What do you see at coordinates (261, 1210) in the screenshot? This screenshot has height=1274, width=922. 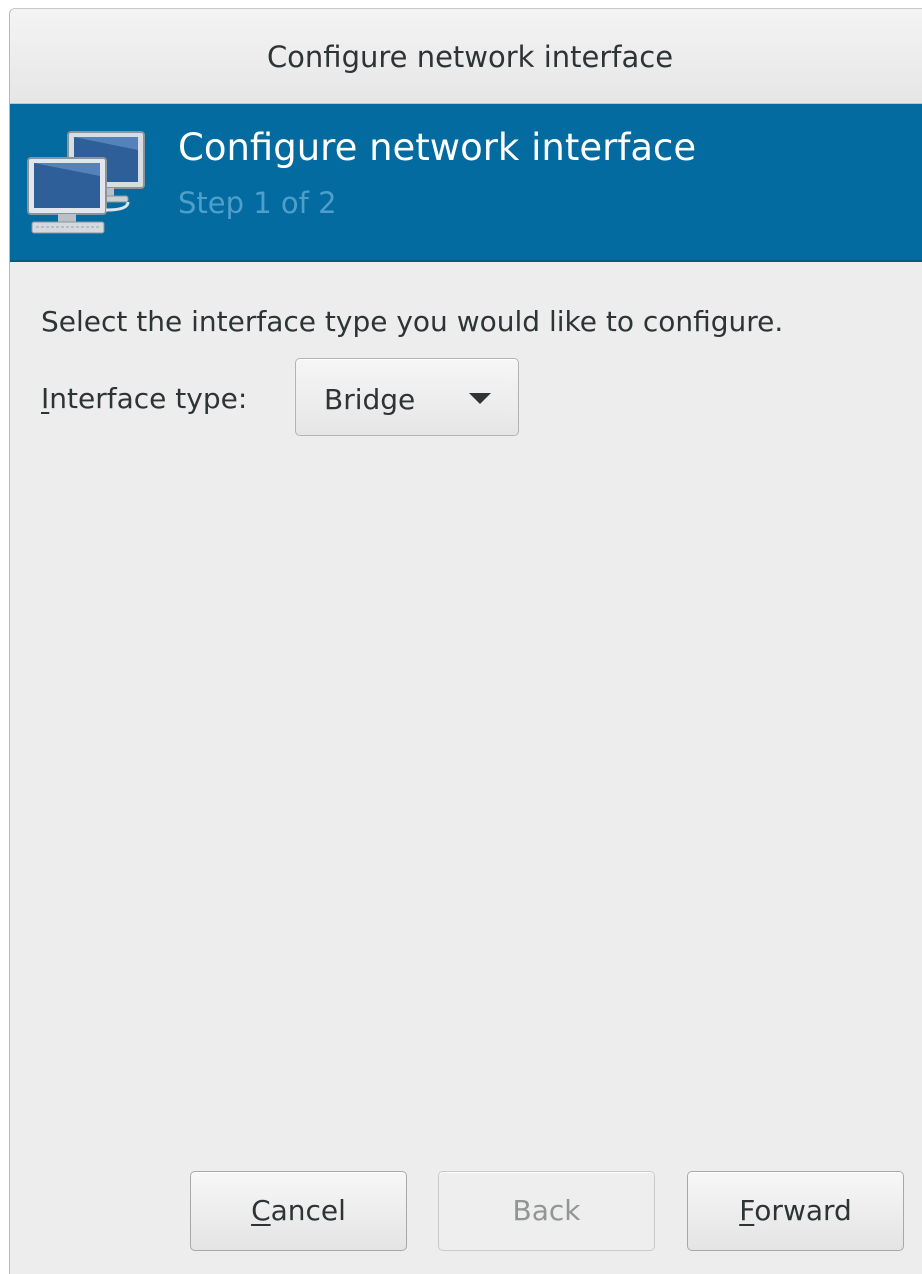 I see `cancel-button-mnemonic: C` at bounding box center [261, 1210].